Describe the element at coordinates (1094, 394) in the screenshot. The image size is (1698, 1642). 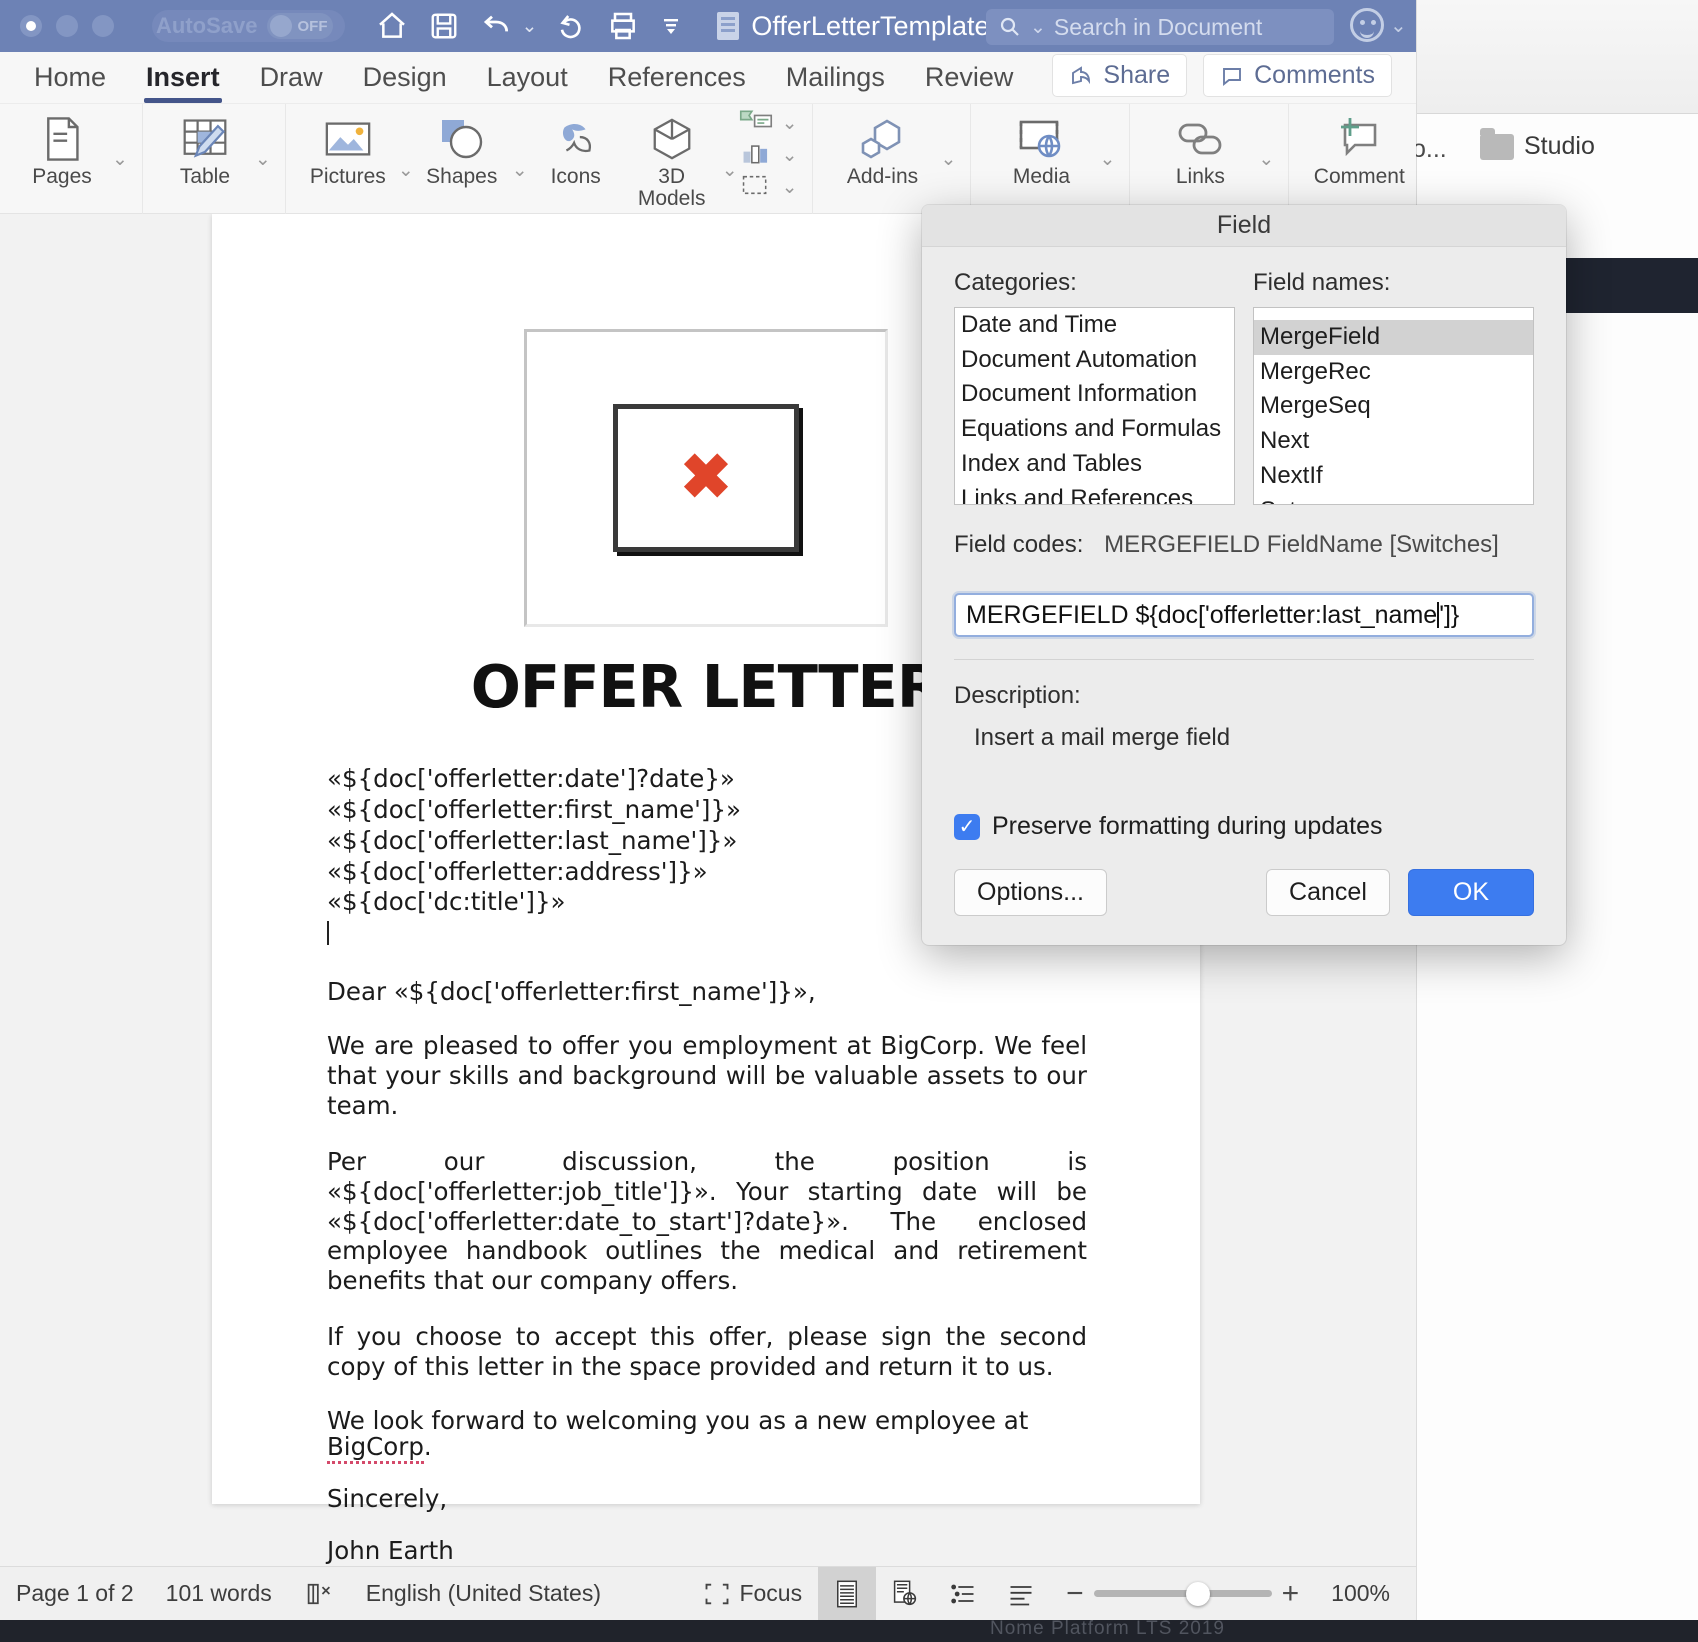
I see `category-document-information: Document Information` at that location.